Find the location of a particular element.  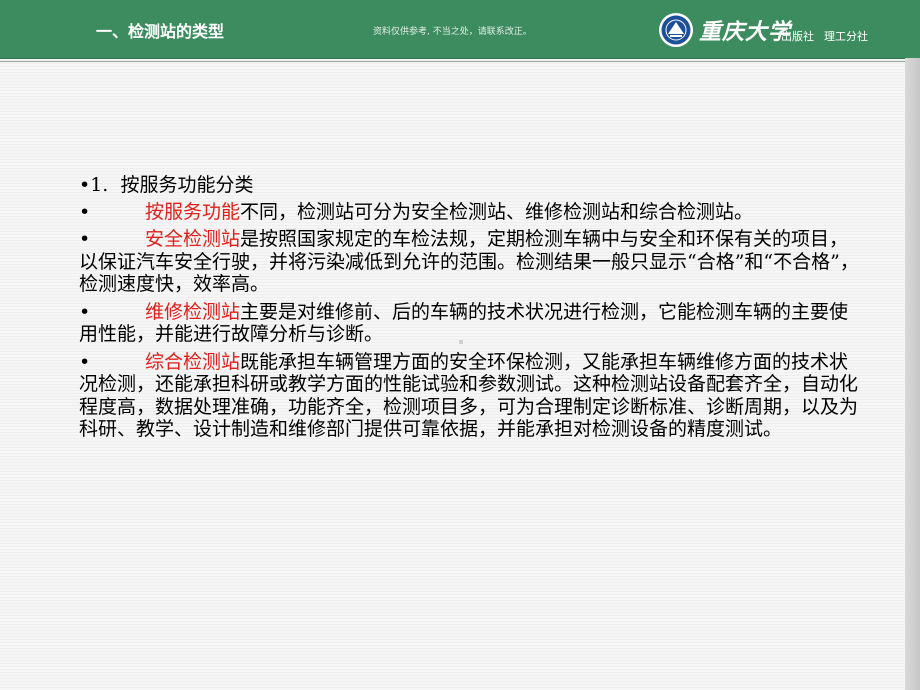

university-seal-icon is located at coordinates (676, 30).